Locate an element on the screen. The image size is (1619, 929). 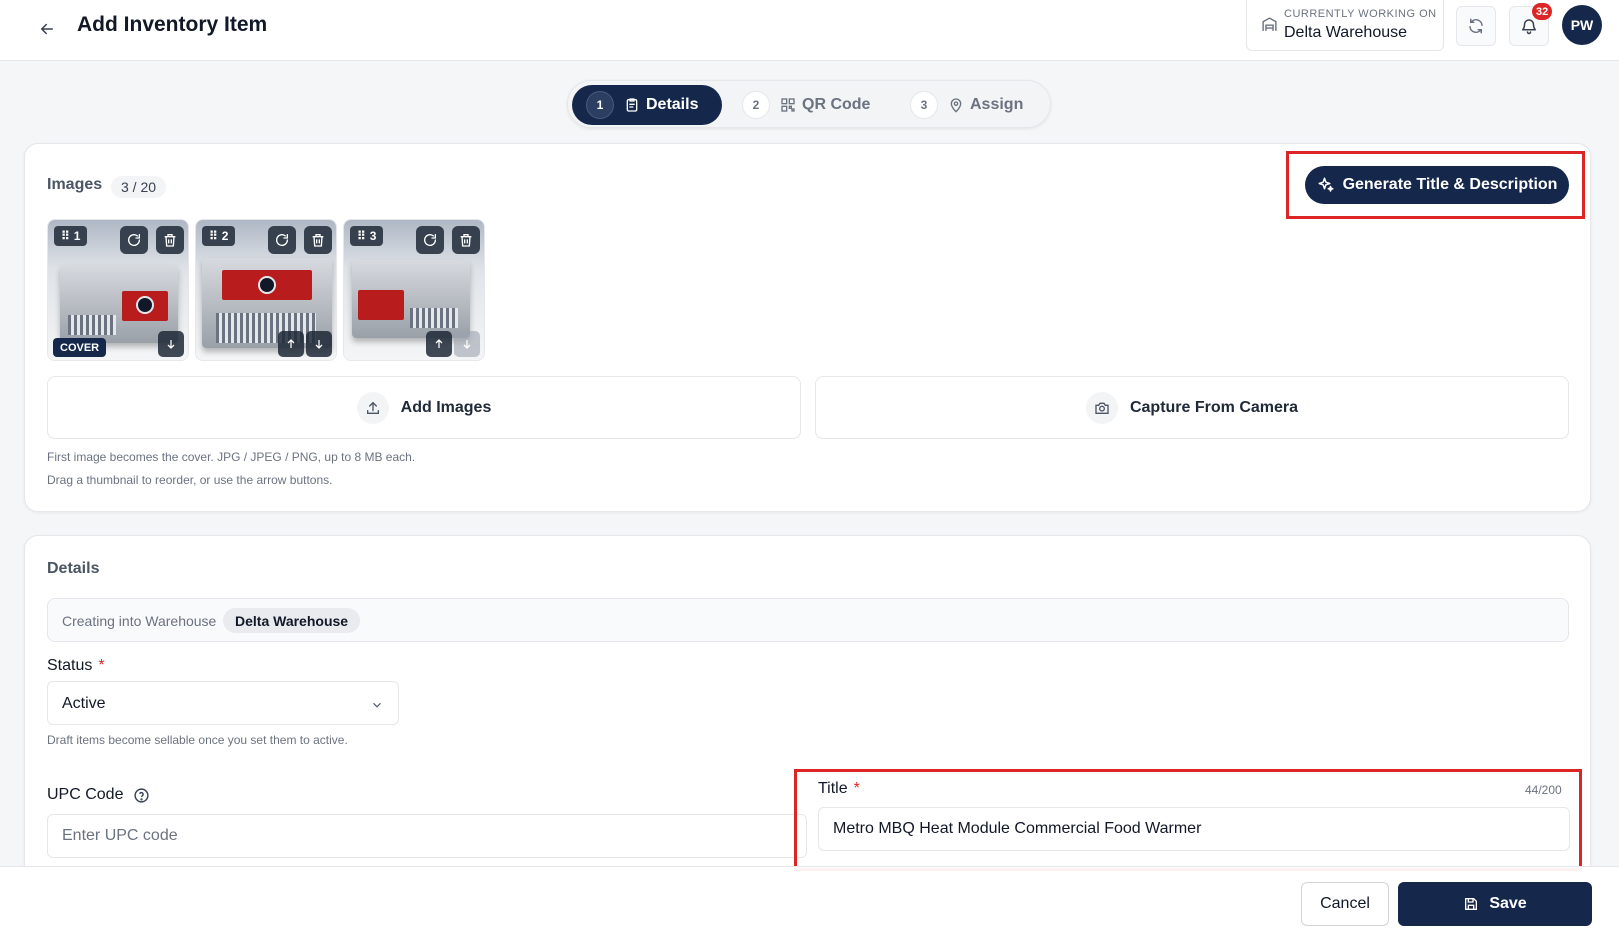
bell-icon is located at coordinates (1529, 27).